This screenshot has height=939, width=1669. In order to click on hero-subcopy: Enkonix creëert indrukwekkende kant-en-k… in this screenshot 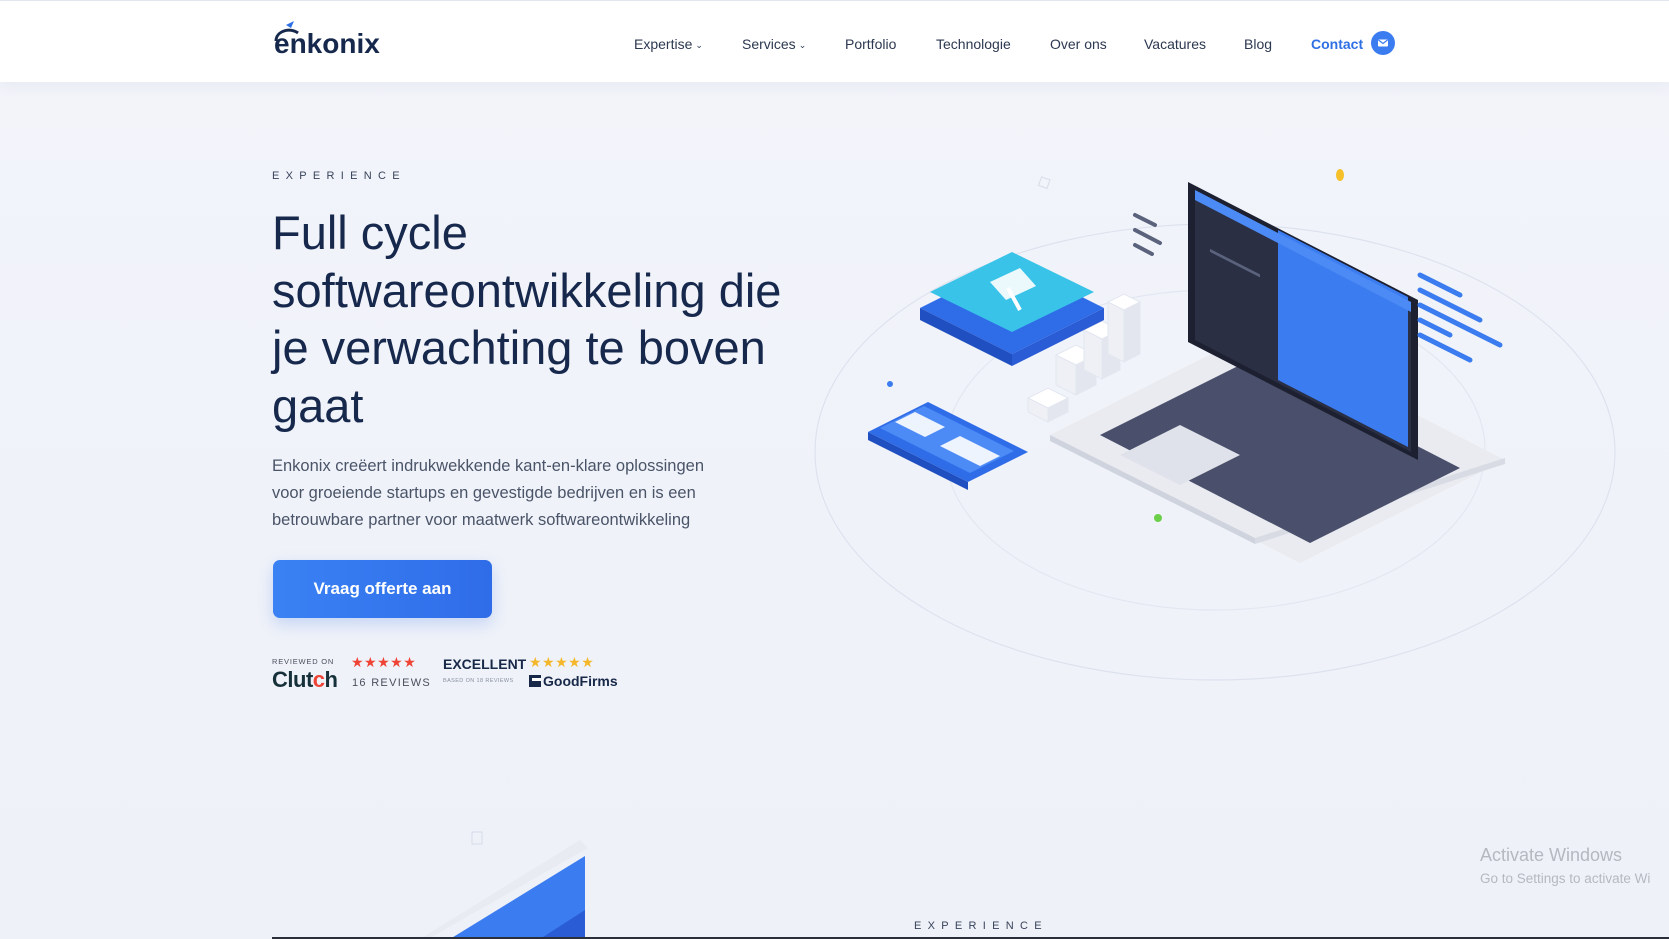, I will do `click(512, 493)`.